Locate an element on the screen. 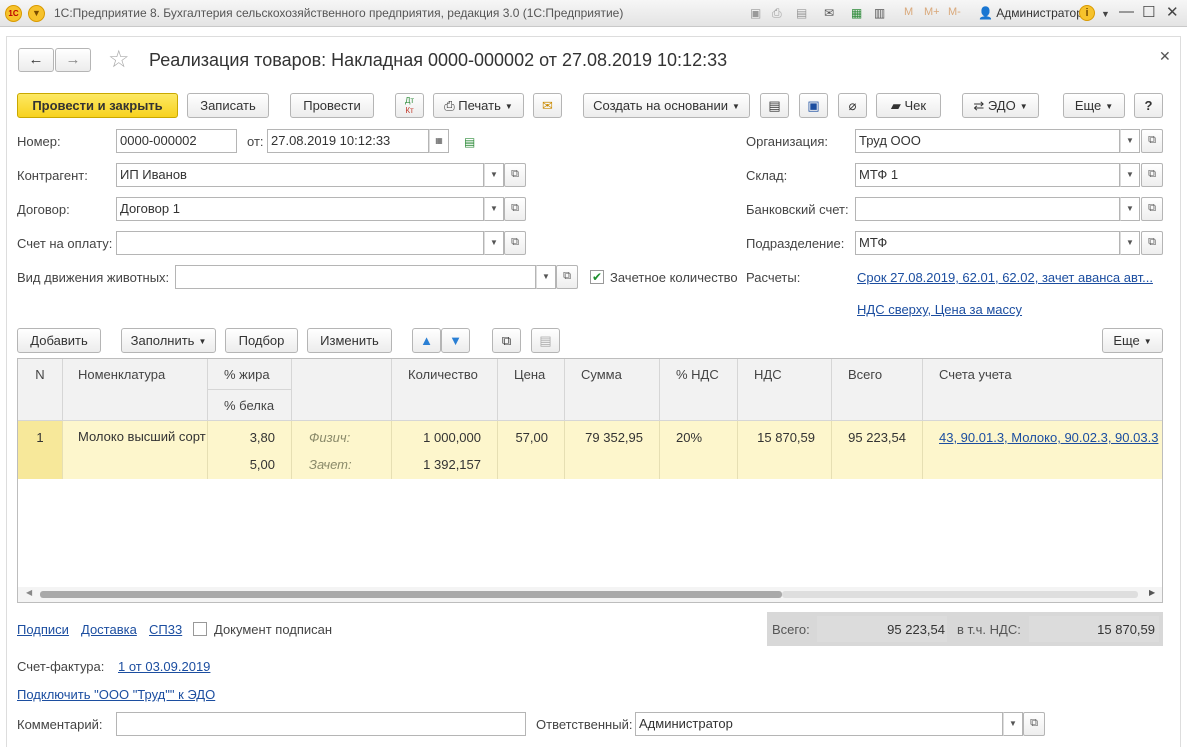 The width and height of the screenshot is (1187, 747). vat-settings-link: НДС сверху, Цена за массу is located at coordinates (939, 309).